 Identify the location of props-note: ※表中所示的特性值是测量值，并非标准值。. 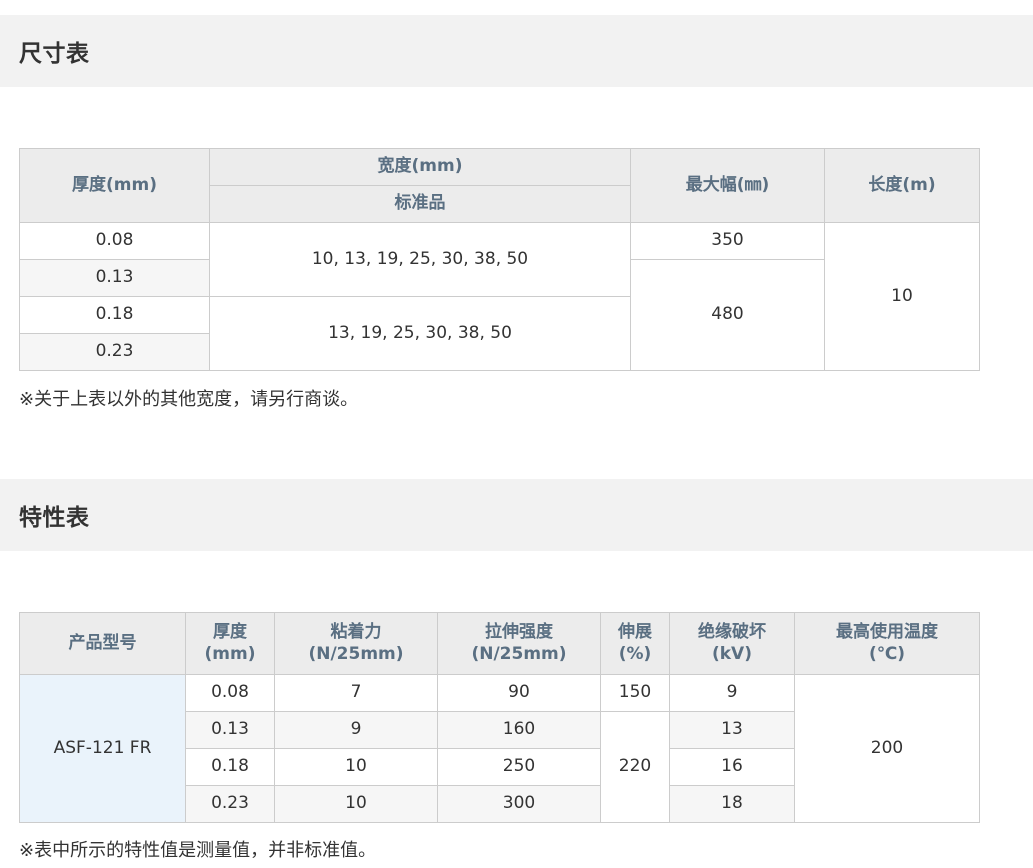
(198, 850).